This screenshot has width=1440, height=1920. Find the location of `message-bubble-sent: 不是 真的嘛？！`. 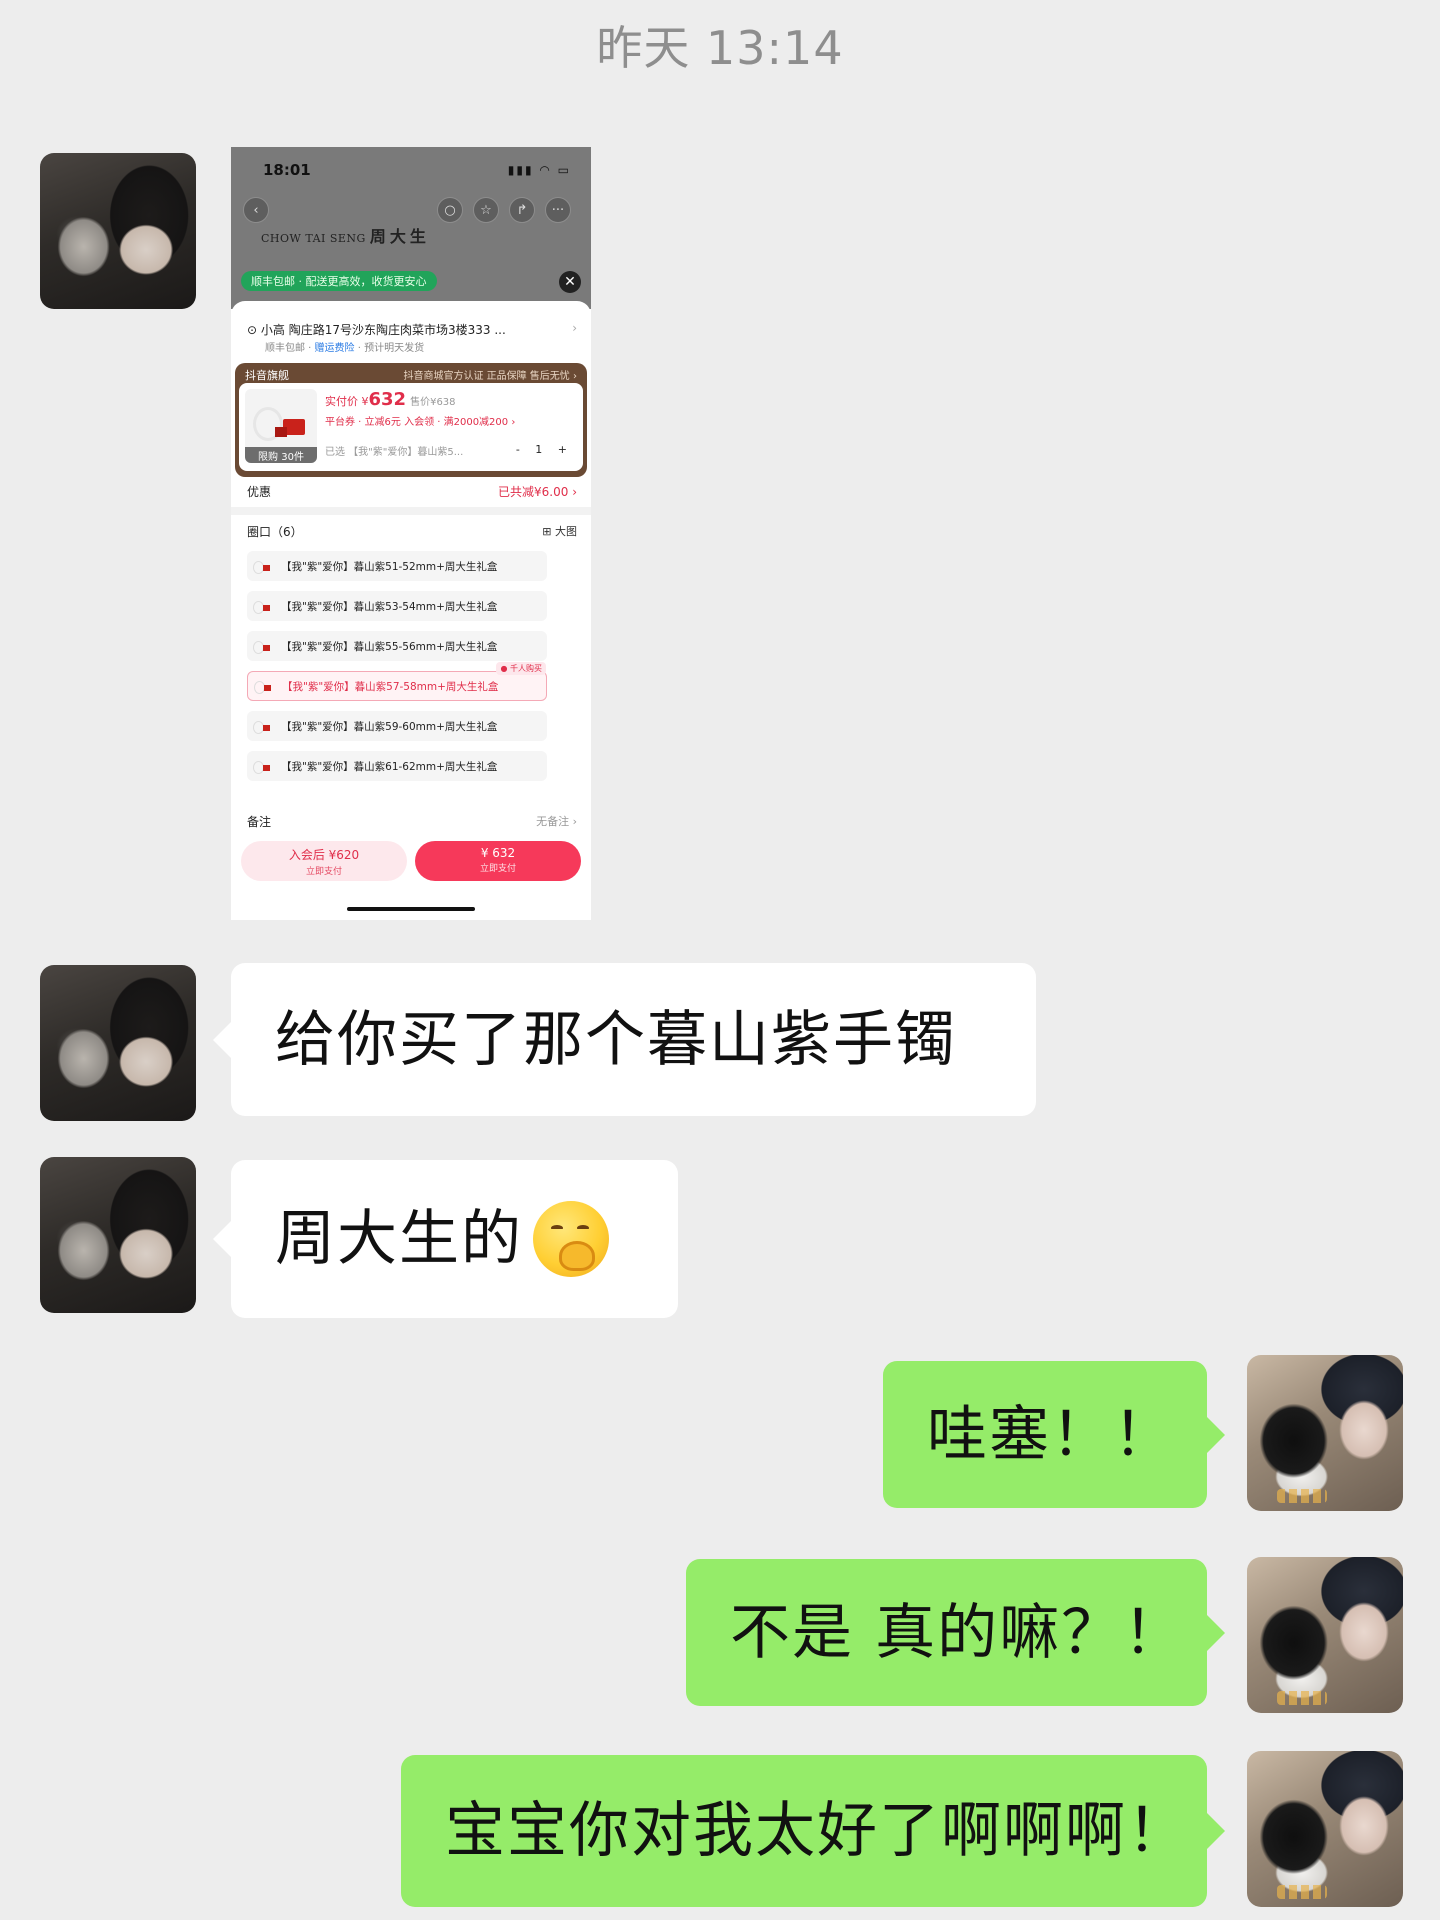

message-bubble-sent: 不是 真的嘛？！ is located at coordinates (955, 1632).